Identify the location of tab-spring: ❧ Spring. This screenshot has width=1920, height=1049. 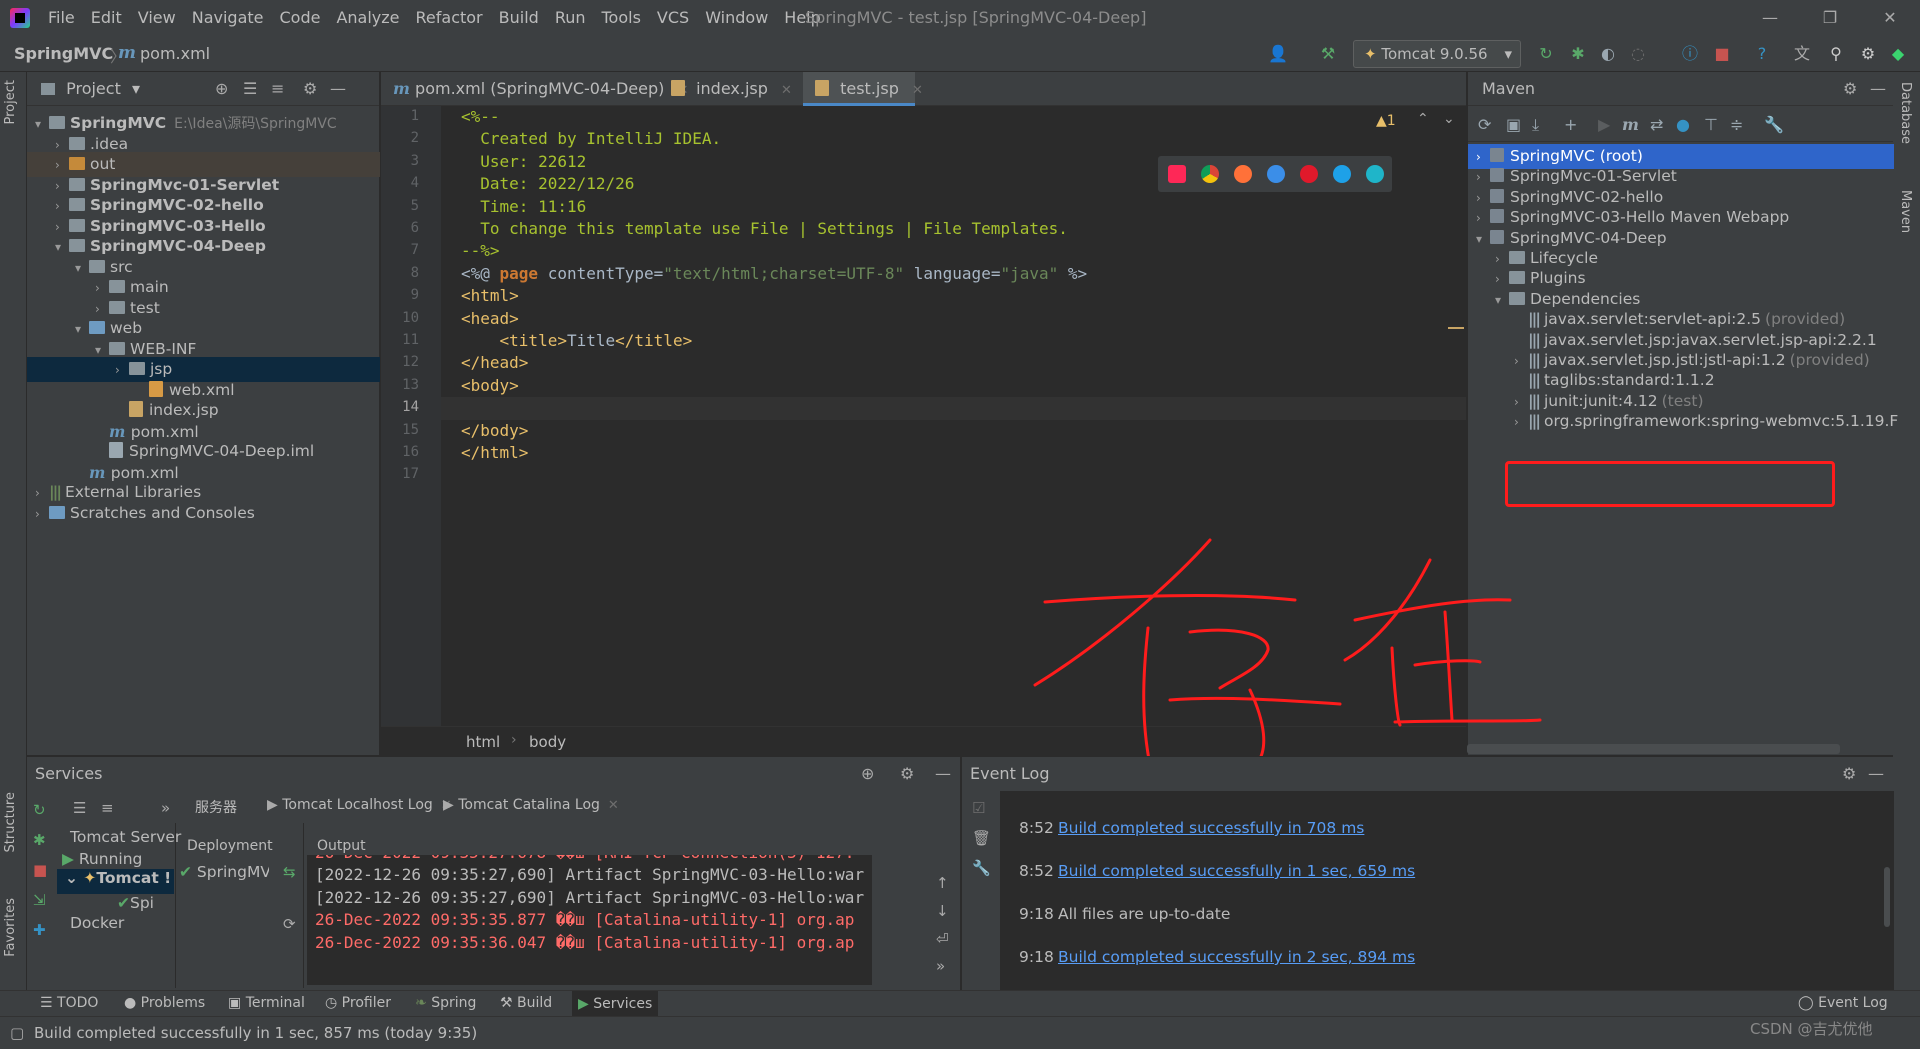
(445, 1003).